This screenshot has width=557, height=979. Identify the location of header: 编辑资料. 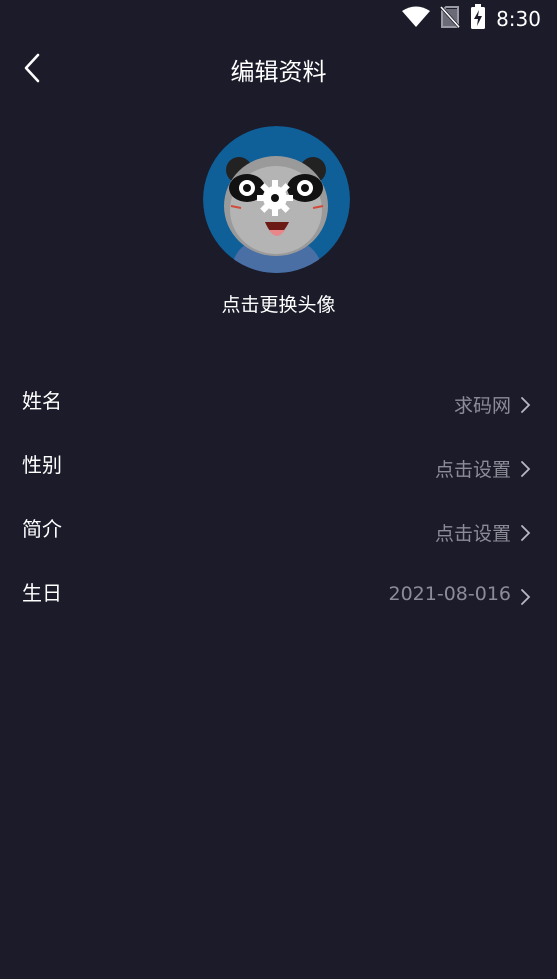
(278, 70).